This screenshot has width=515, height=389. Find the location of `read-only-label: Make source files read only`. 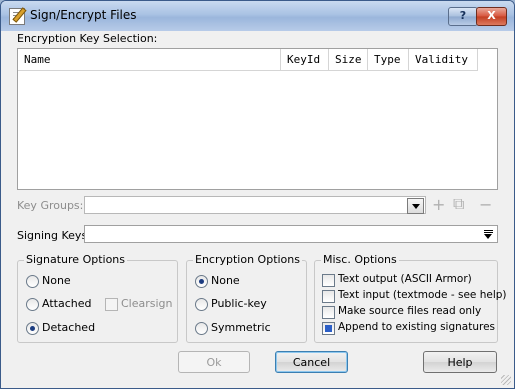

read-only-label: Make source files read only is located at coordinates (409, 311).